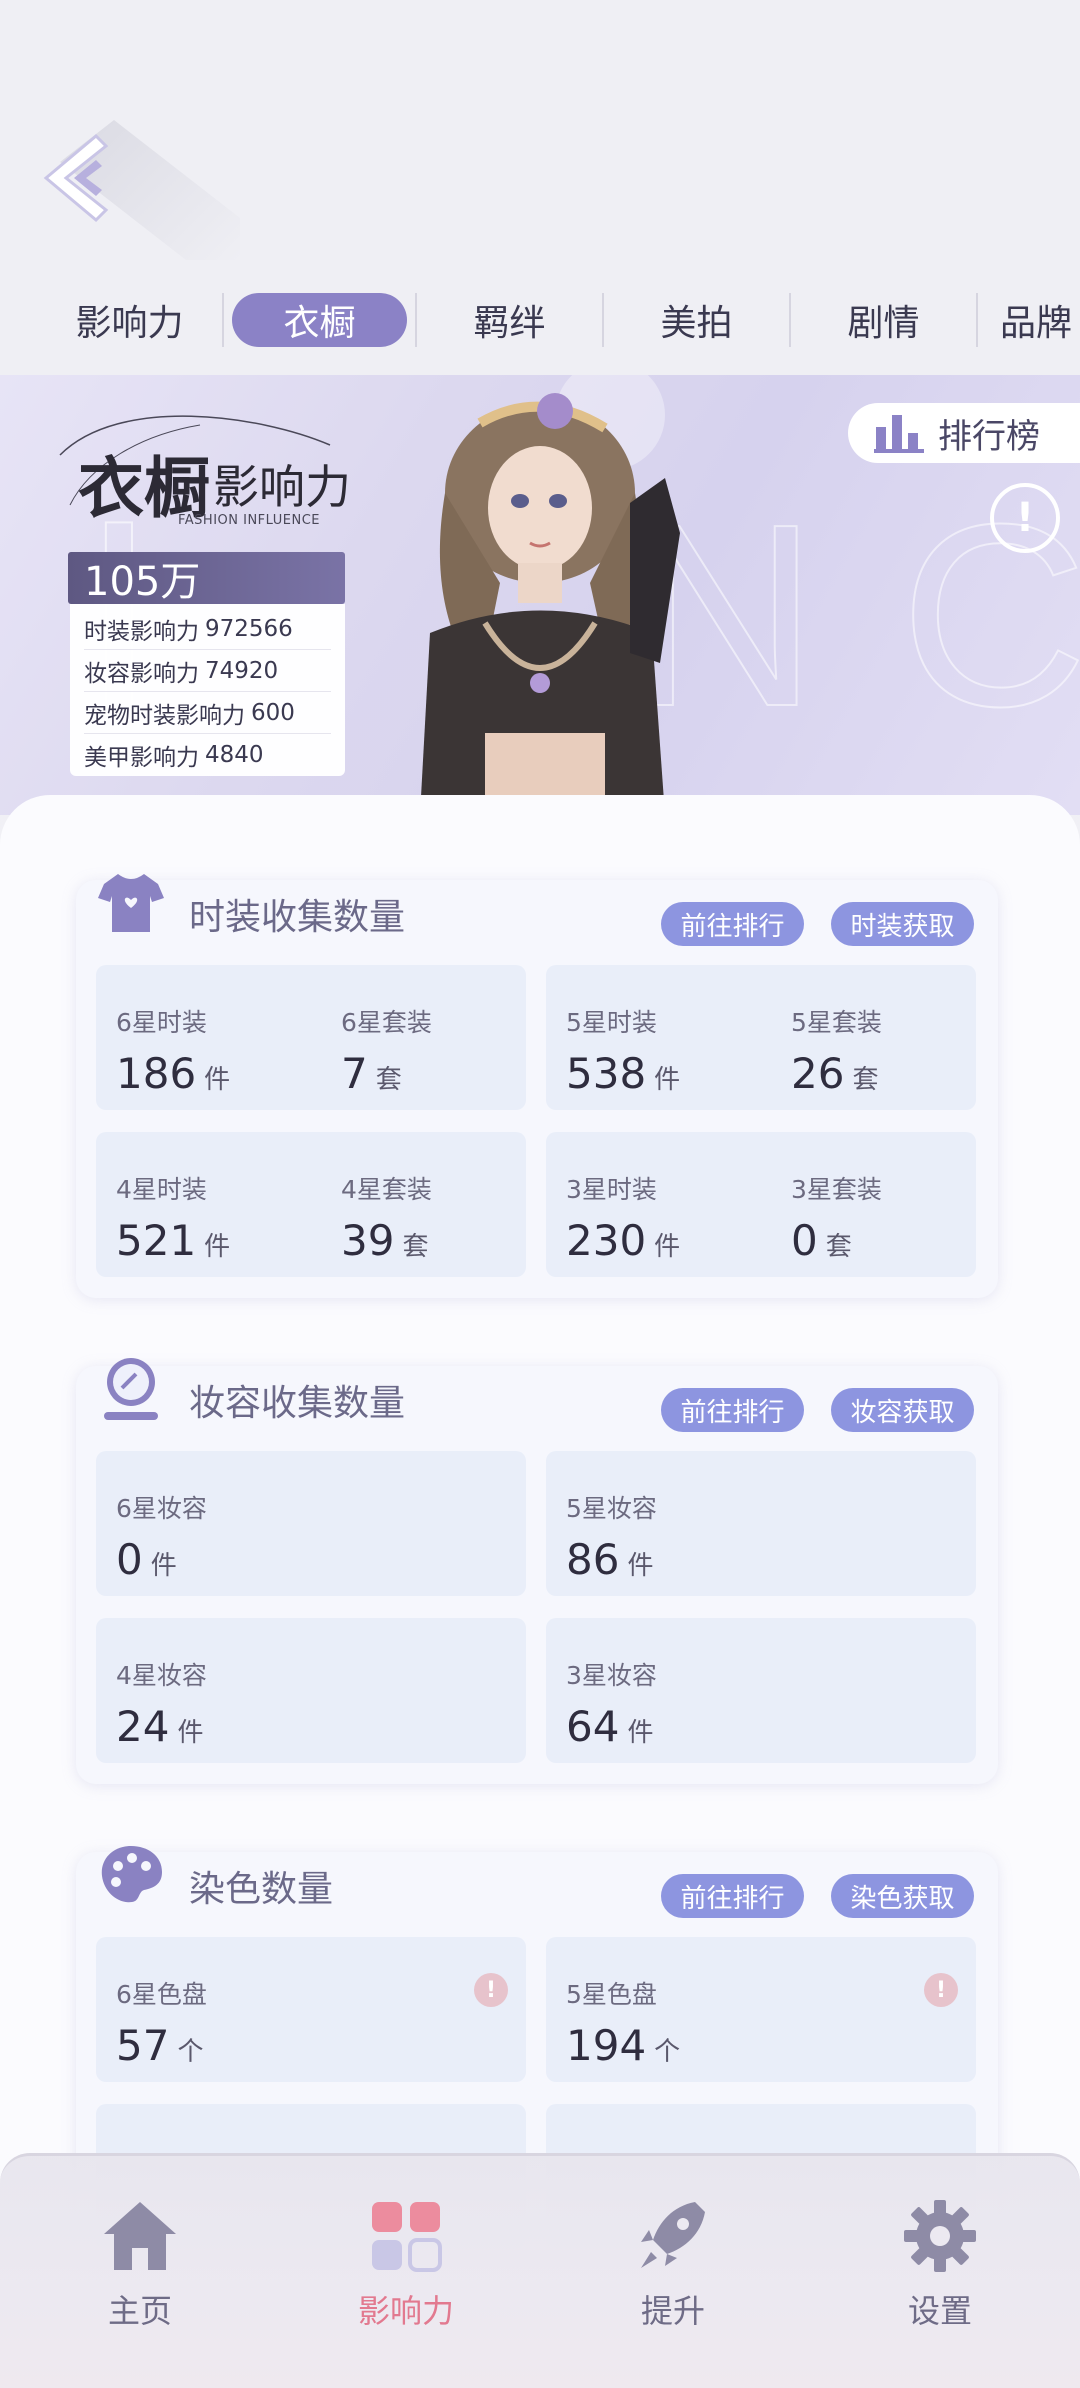 The image size is (1080, 2388). Describe the element at coordinates (836, 1189) in the screenshot. I see `stat-label: 3星套装` at that location.